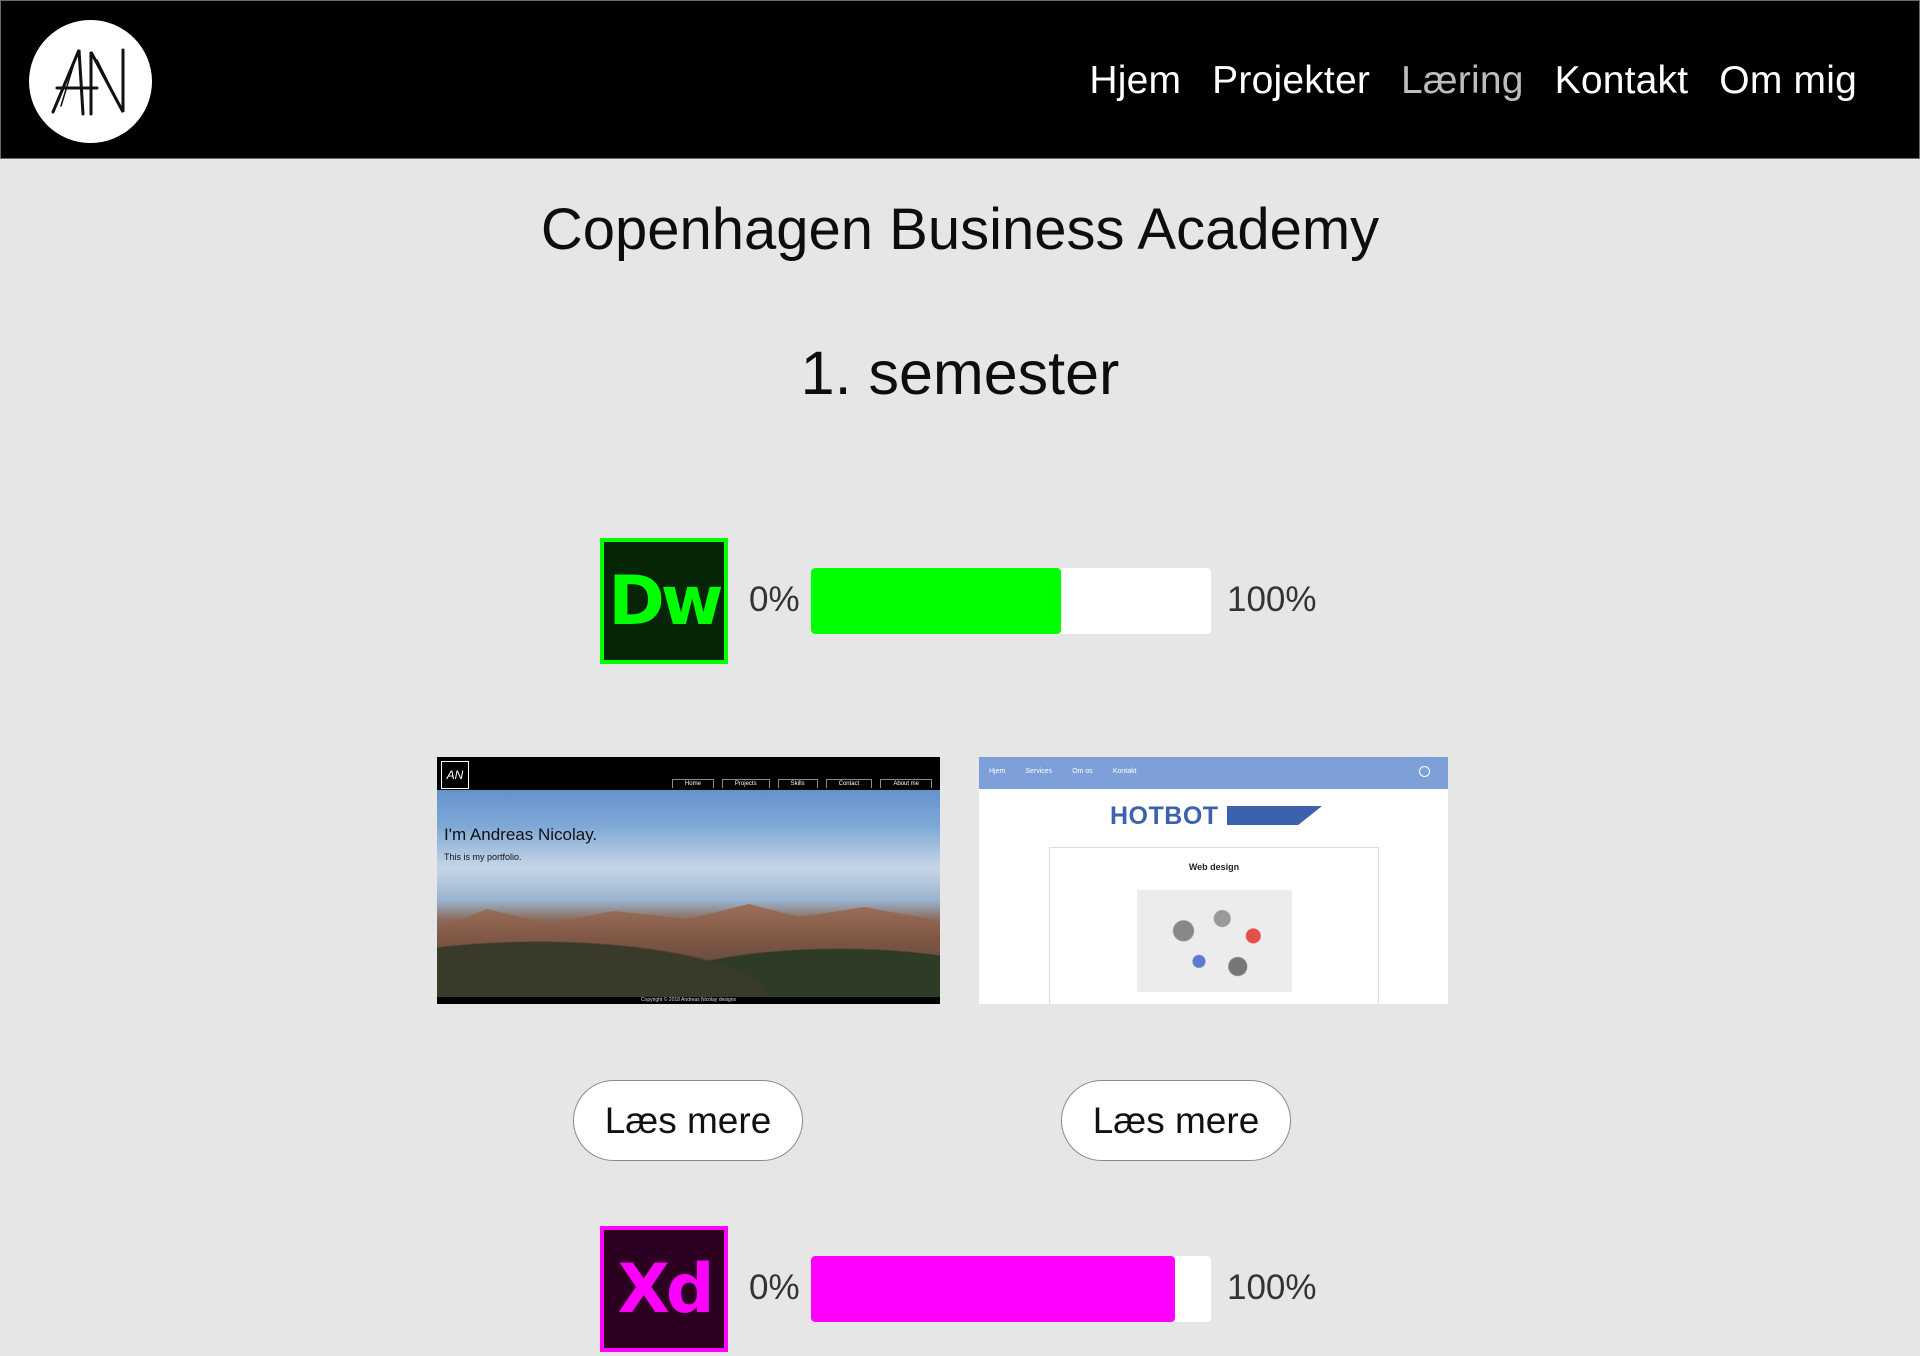  Describe the element at coordinates (960, 373) in the screenshot. I see `semester-title: 1. semester` at that location.